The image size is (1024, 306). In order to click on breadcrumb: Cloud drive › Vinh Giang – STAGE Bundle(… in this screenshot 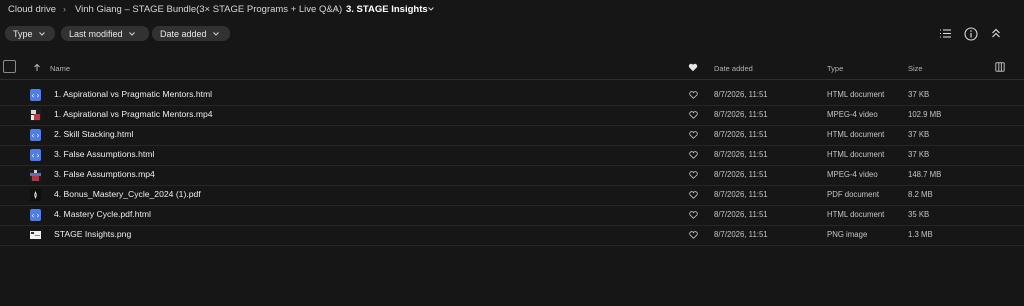, I will do `click(512, 10)`.